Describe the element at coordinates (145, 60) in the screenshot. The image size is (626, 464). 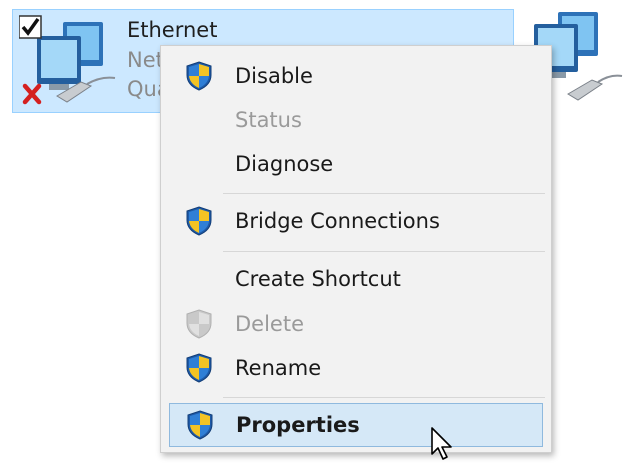
I see `connection-network-text: Net` at that location.